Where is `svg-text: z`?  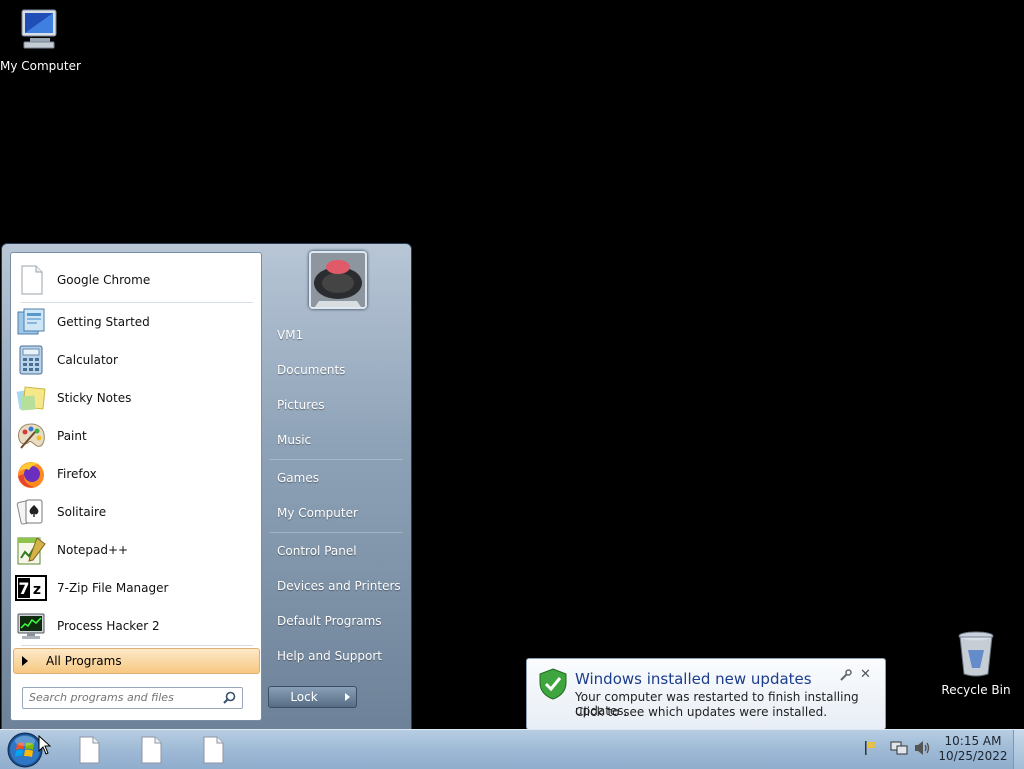
svg-text: z is located at coordinates (37, 590).